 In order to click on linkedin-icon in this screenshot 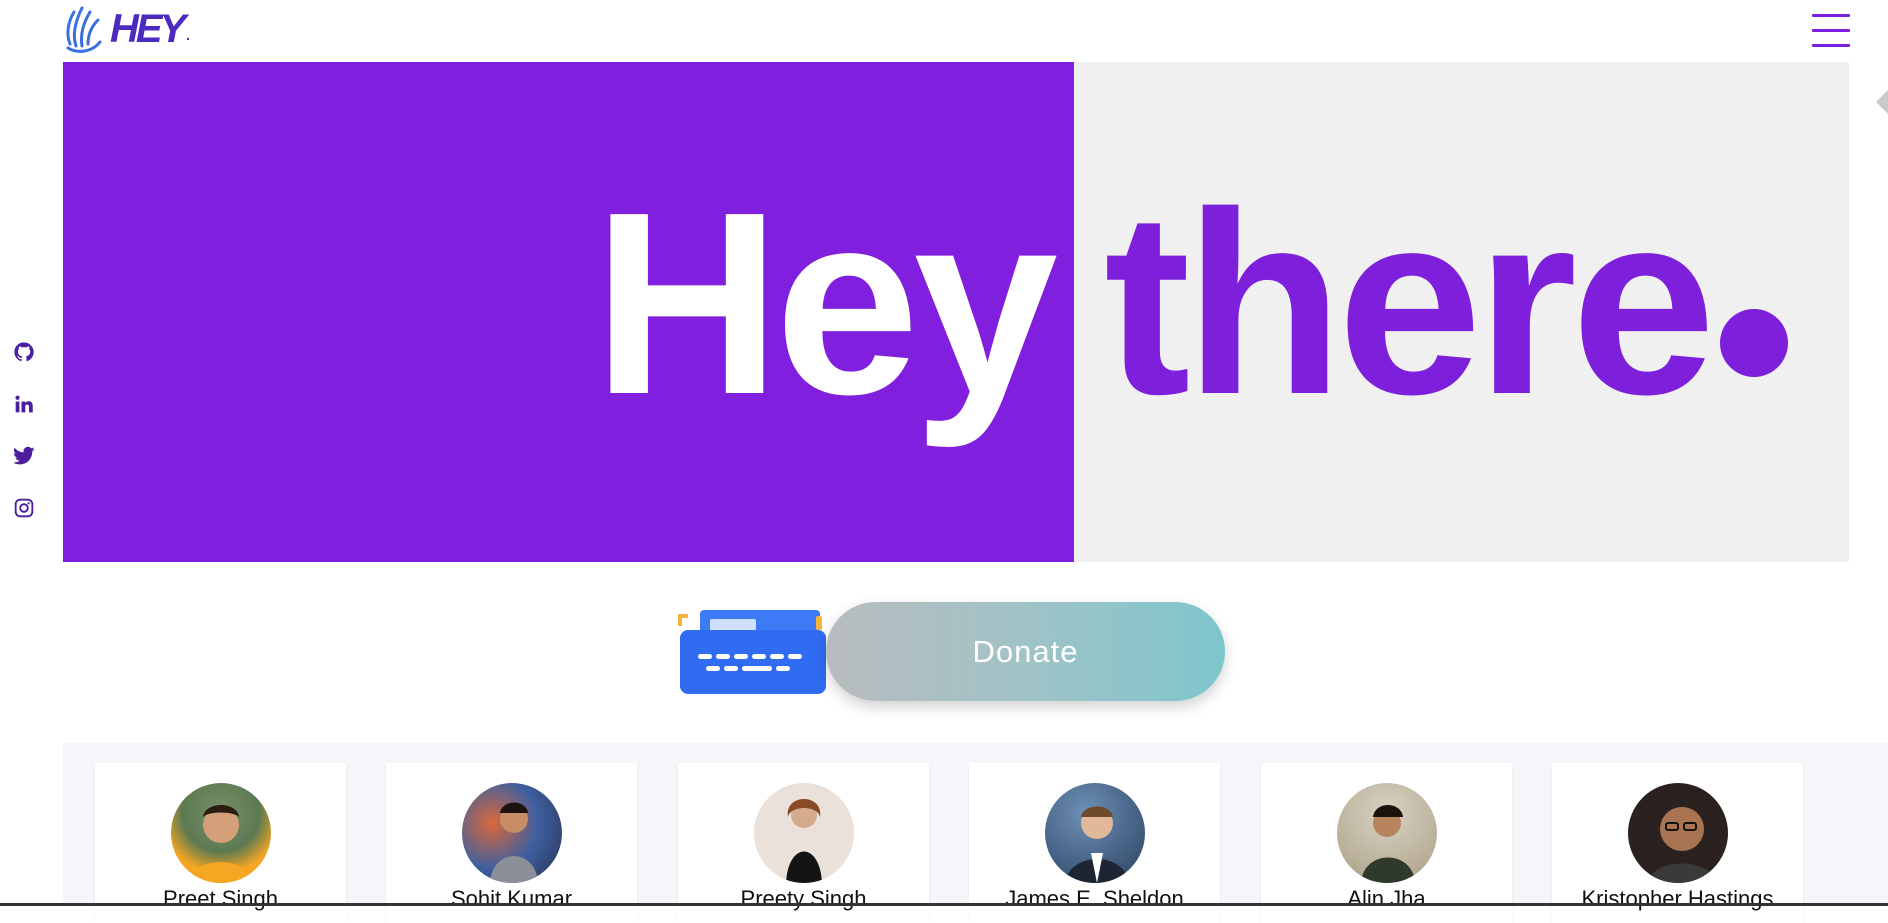, I will do `click(24, 404)`.